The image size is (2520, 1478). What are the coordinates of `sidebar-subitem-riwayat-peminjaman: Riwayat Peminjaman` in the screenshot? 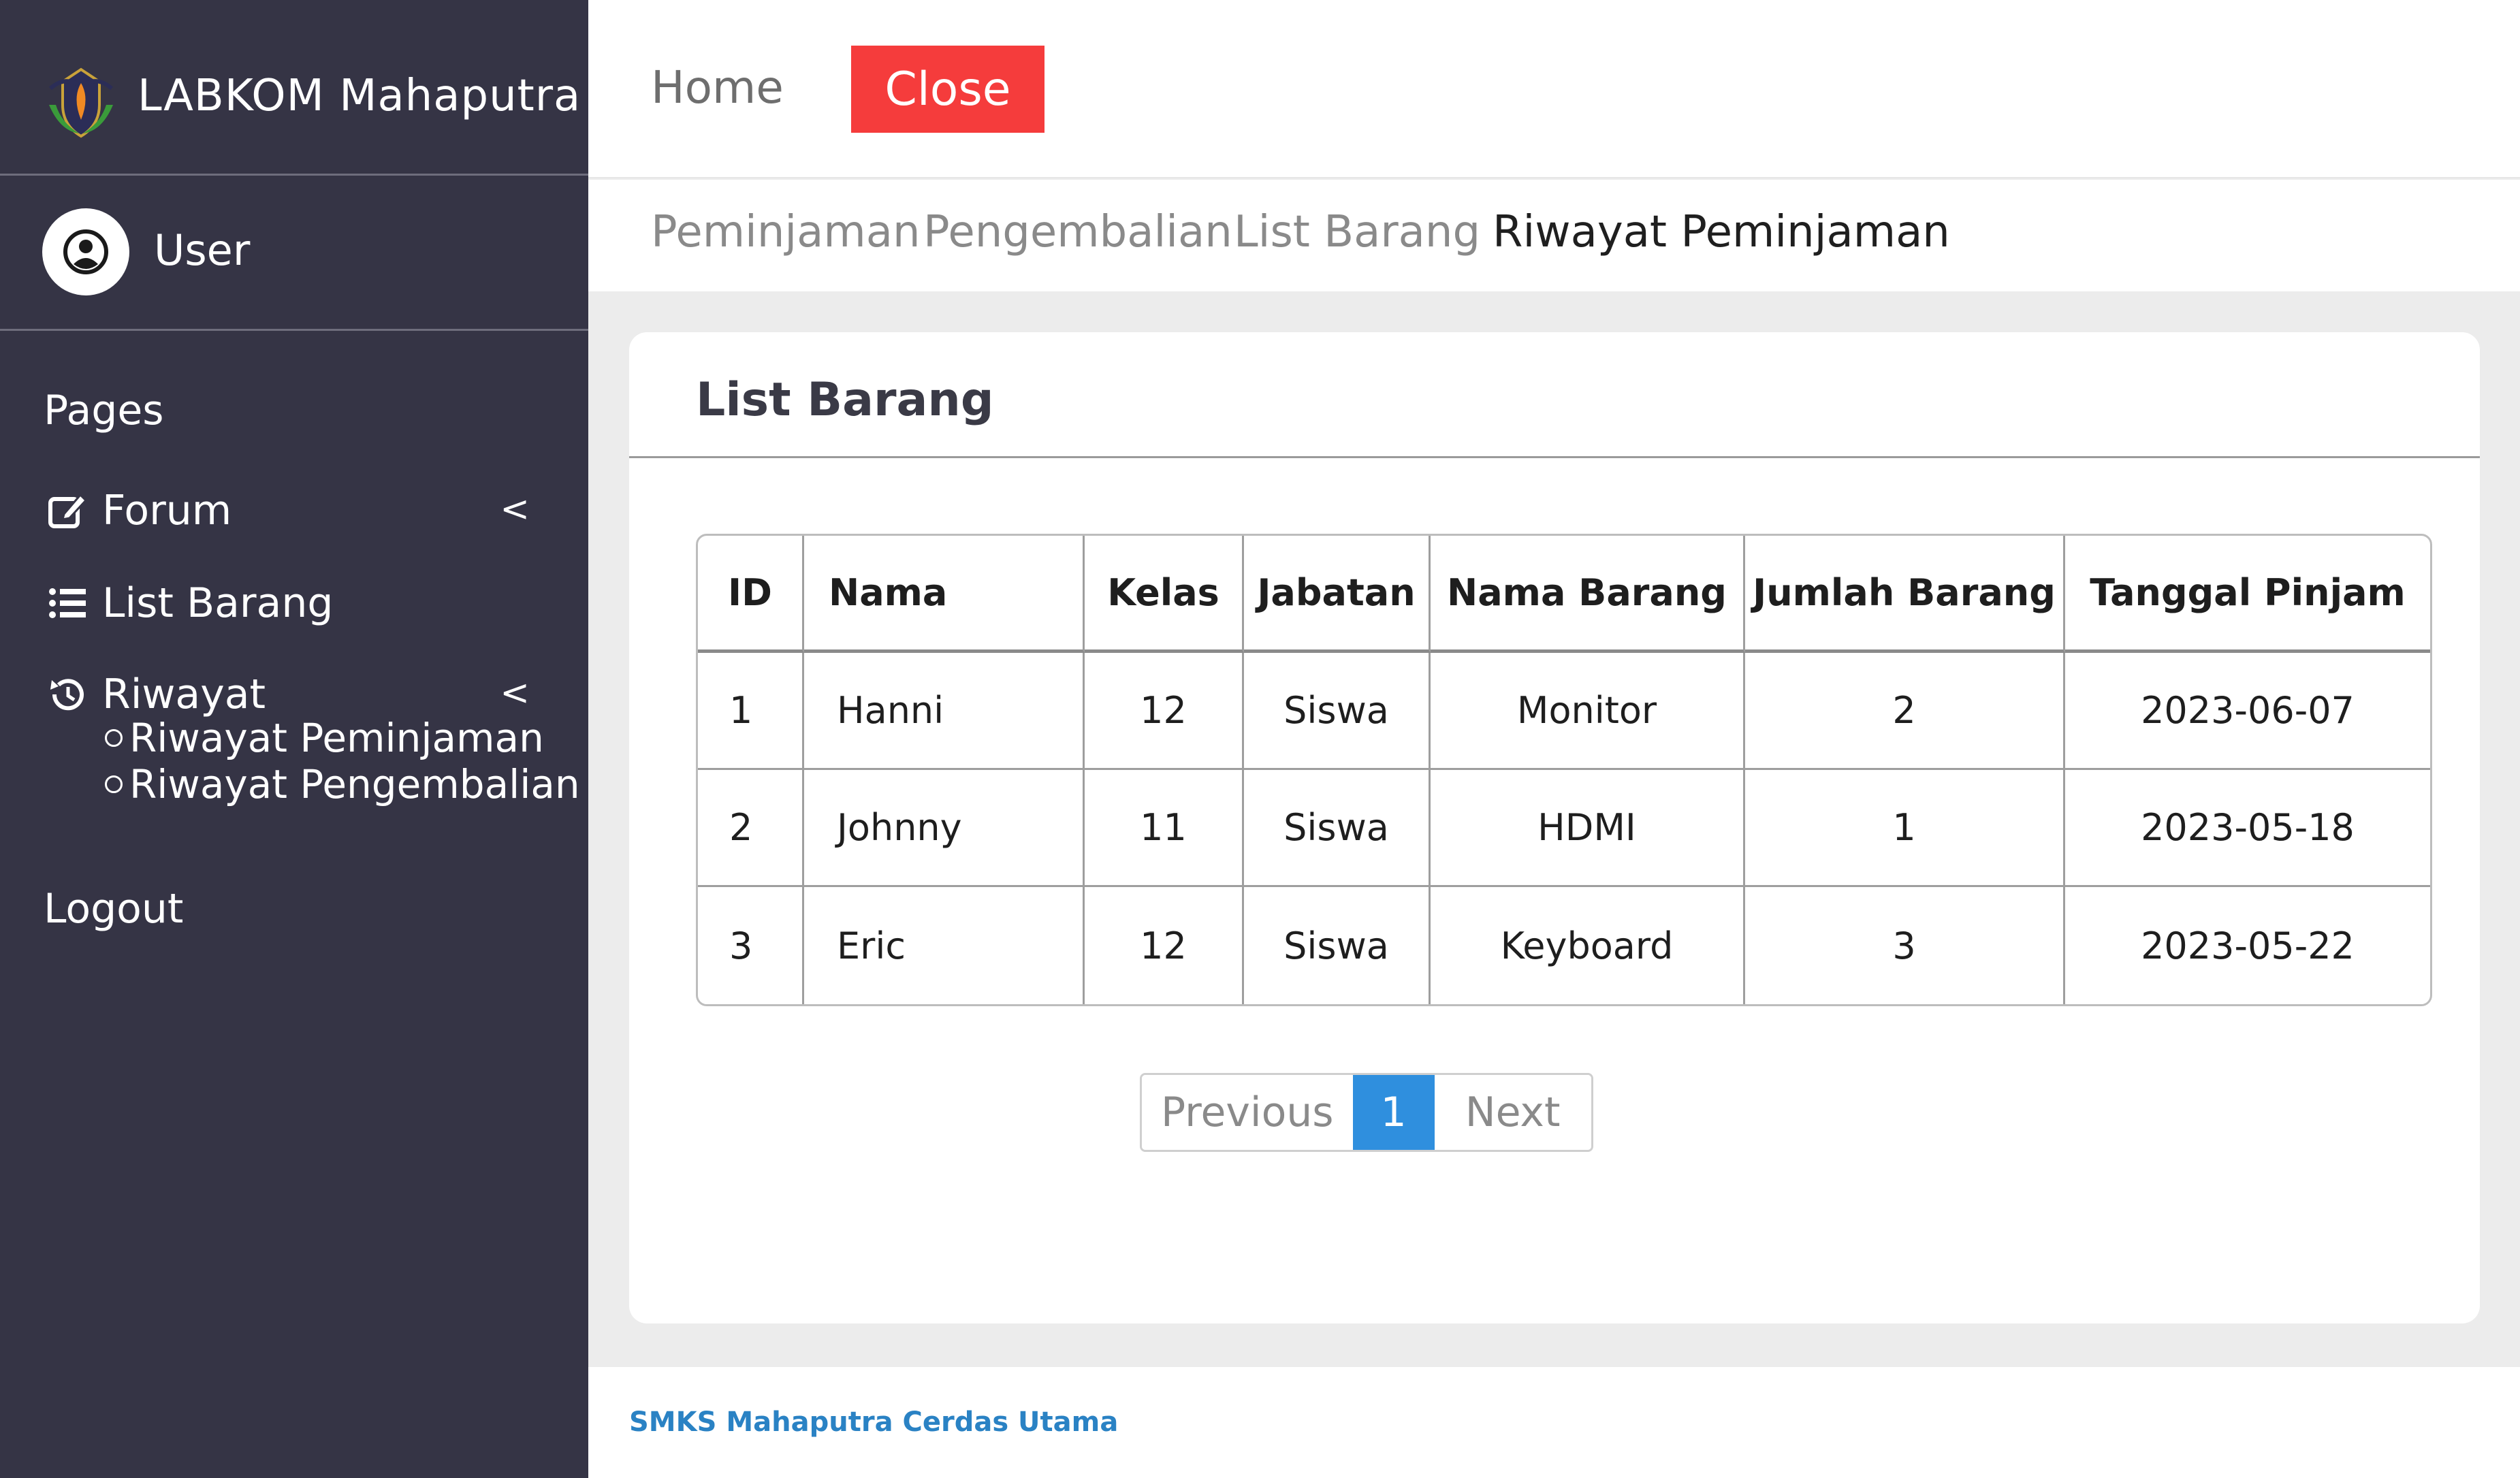 It's located at (324, 738).